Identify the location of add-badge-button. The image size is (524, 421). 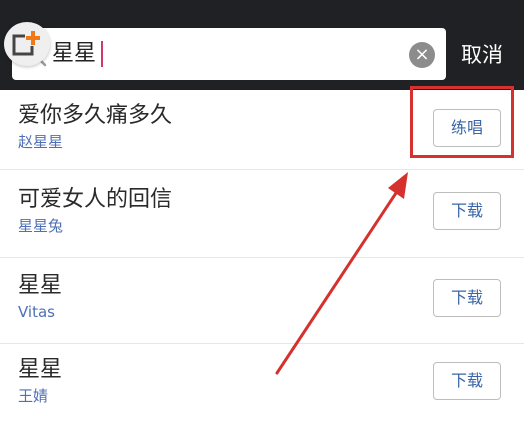
(27, 44).